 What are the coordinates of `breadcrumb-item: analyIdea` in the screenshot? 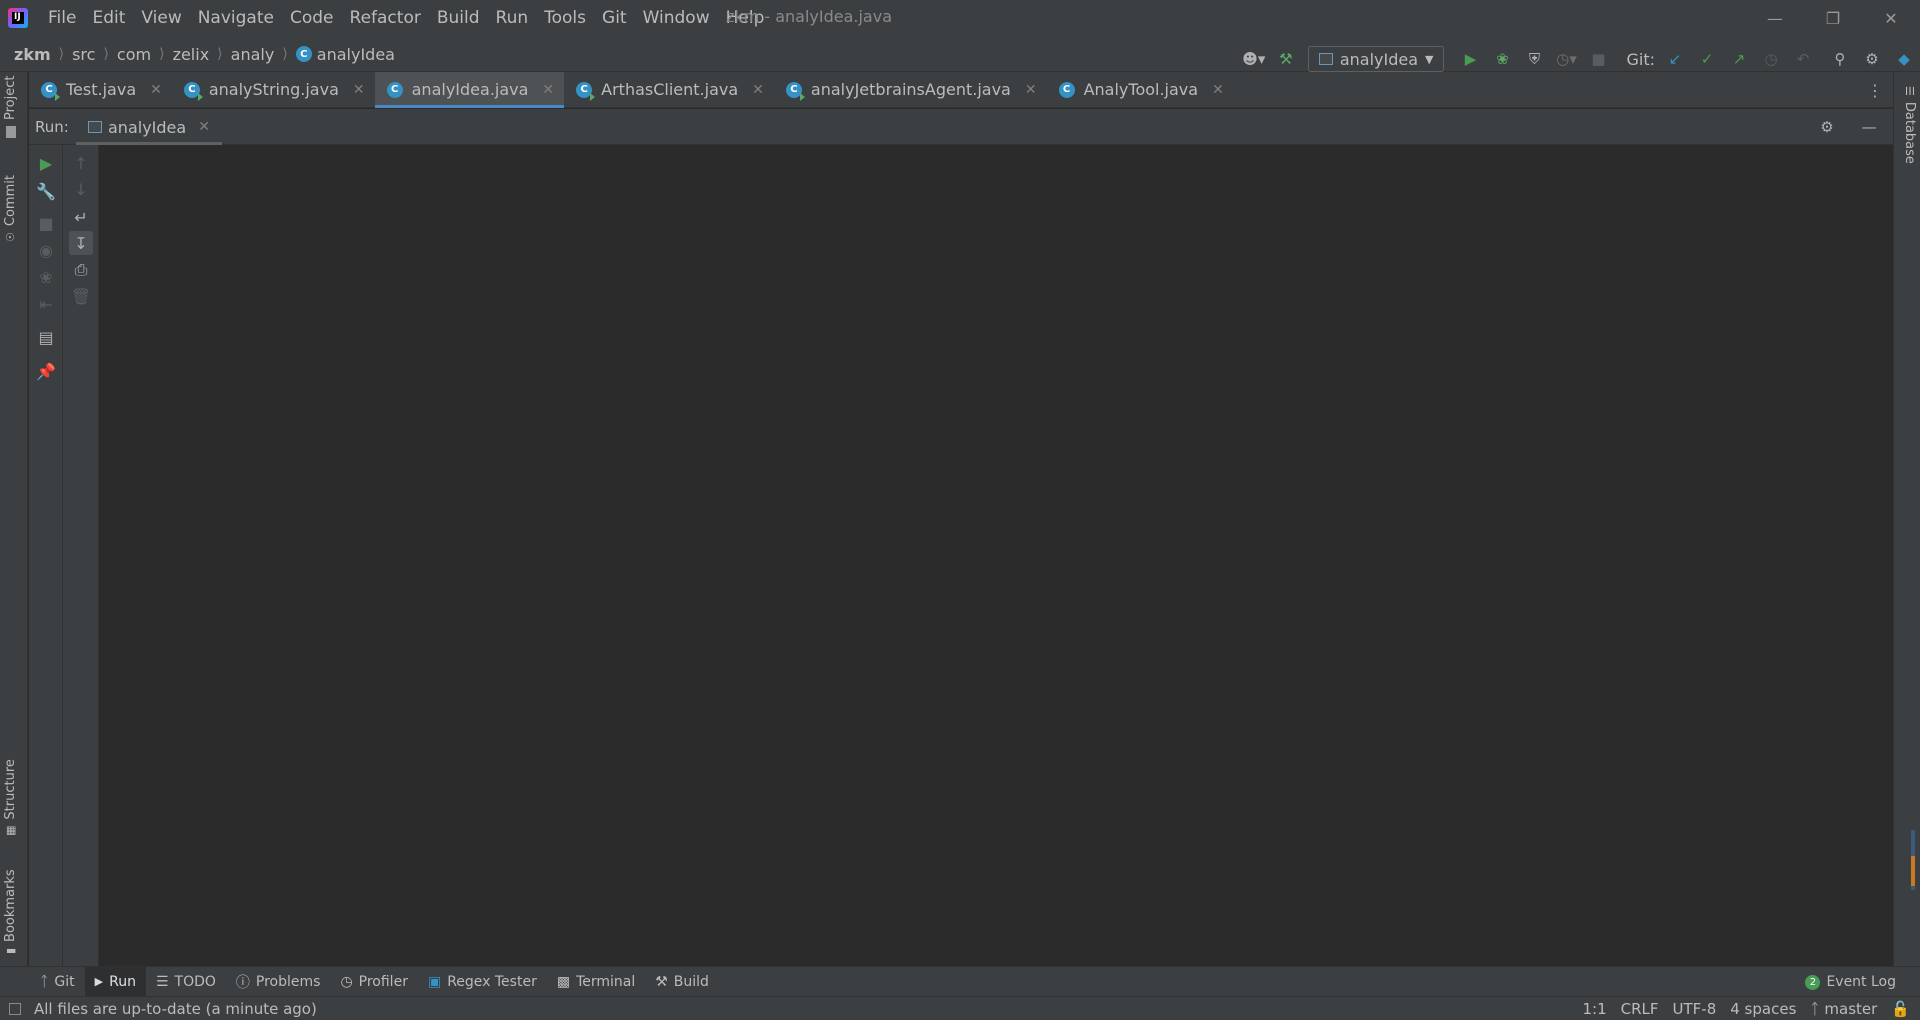 It's located at (356, 54).